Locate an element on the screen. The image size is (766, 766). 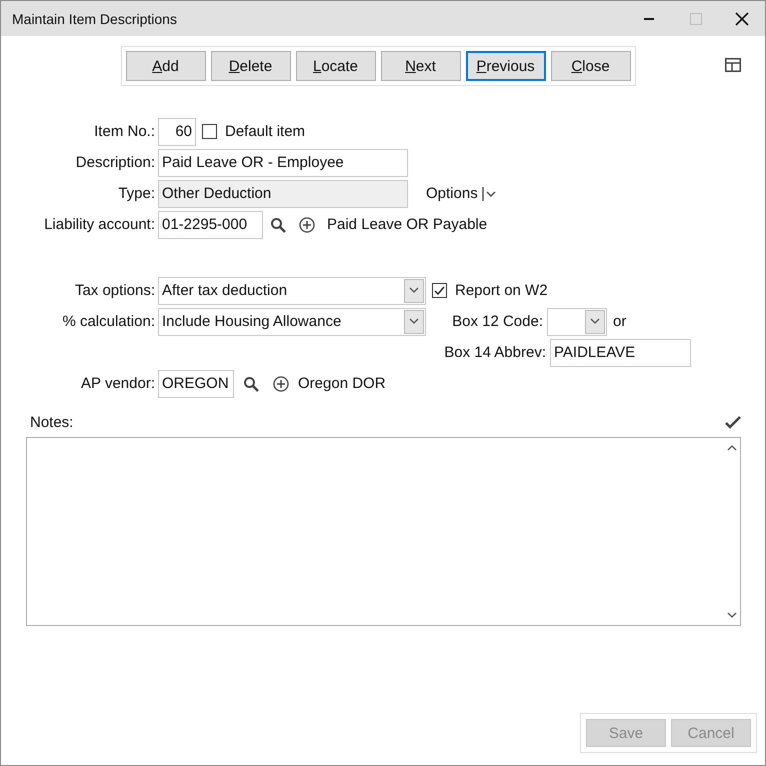
close-icon is located at coordinates (742, 19).